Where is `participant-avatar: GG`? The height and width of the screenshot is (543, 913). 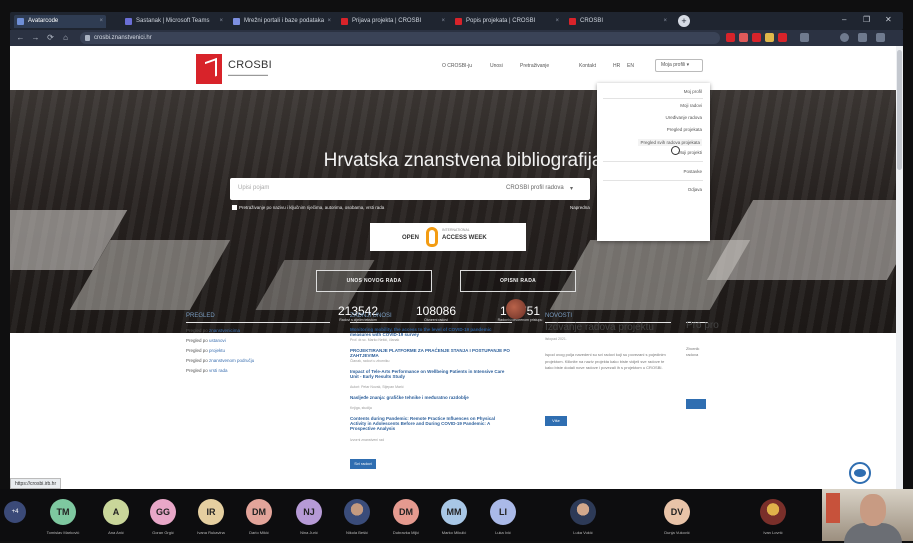 participant-avatar: GG is located at coordinates (163, 512).